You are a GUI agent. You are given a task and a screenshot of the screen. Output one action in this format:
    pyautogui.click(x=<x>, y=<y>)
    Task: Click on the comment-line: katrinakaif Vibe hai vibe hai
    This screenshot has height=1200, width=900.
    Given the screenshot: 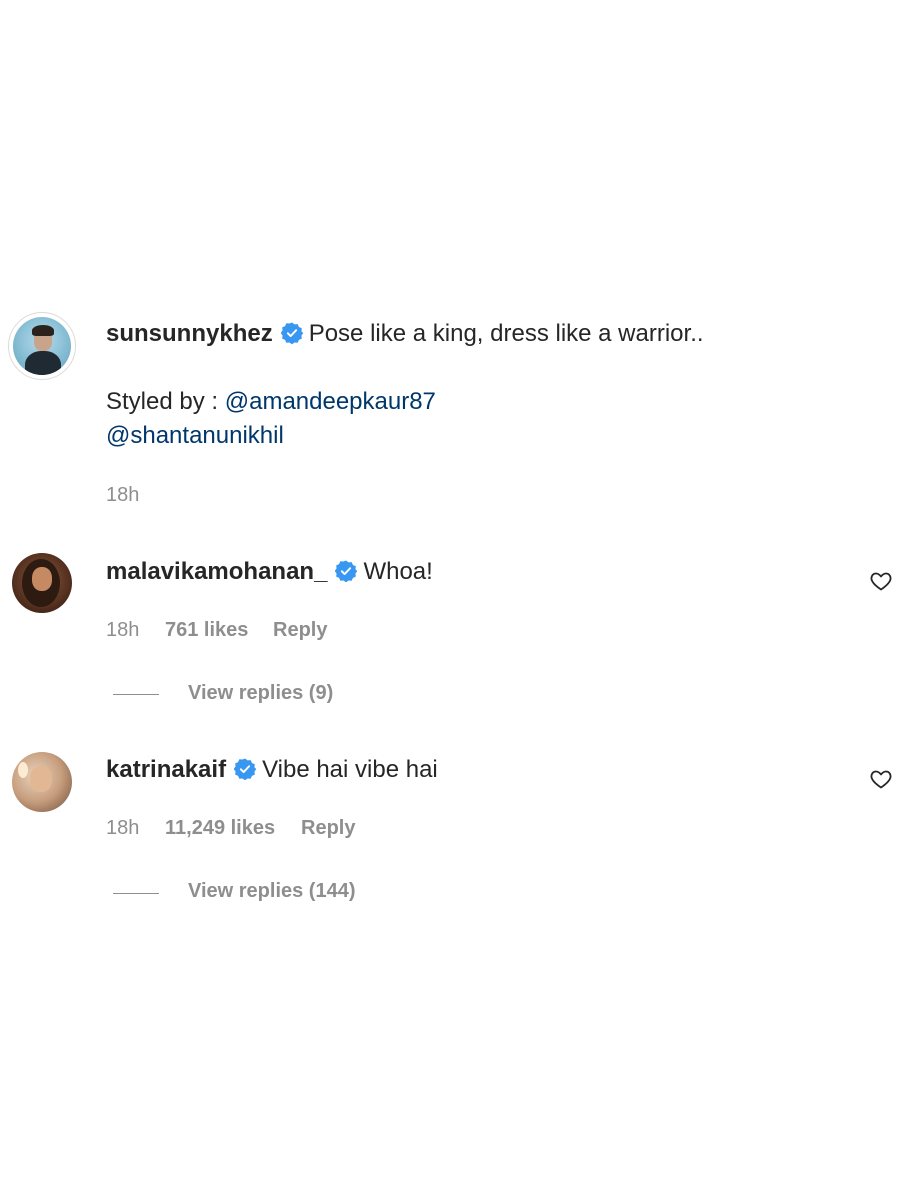 What is the action you would take?
    pyautogui.click(x=272, y=770)
    